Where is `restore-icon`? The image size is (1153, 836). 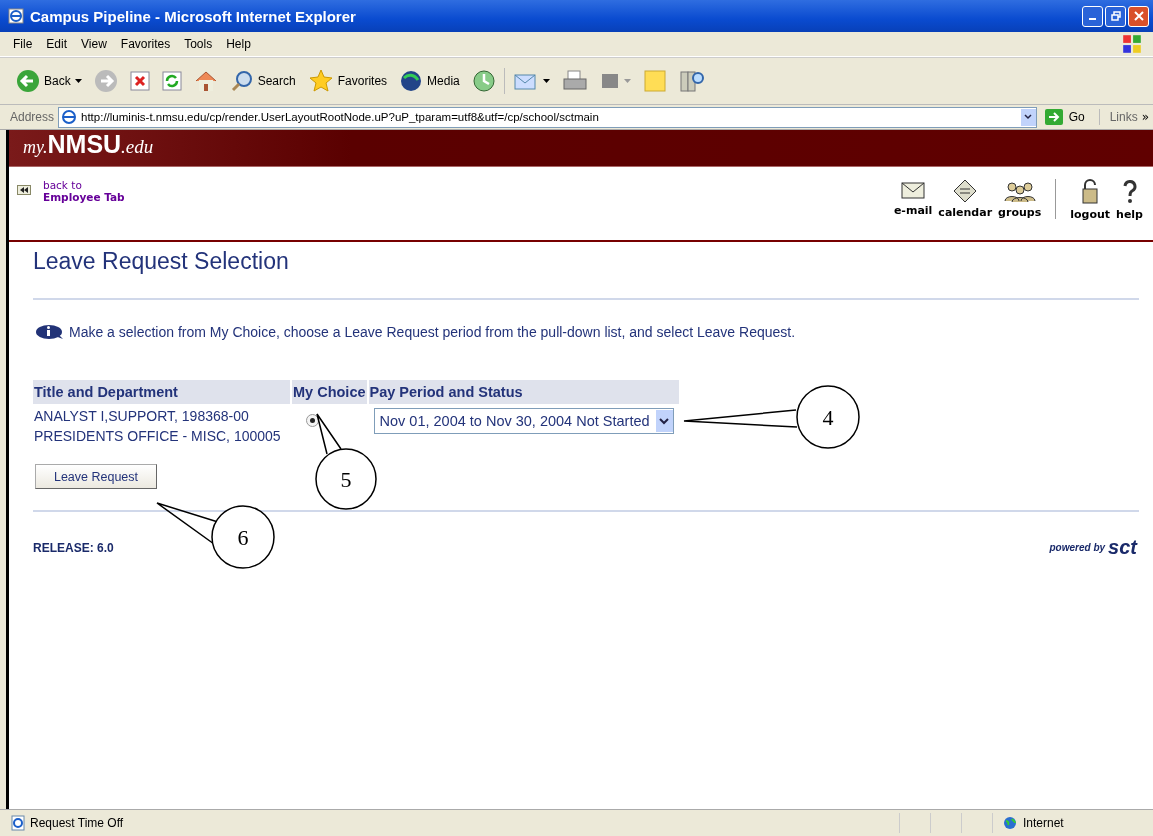
restore-icon is located at coordinates (1115, 16).